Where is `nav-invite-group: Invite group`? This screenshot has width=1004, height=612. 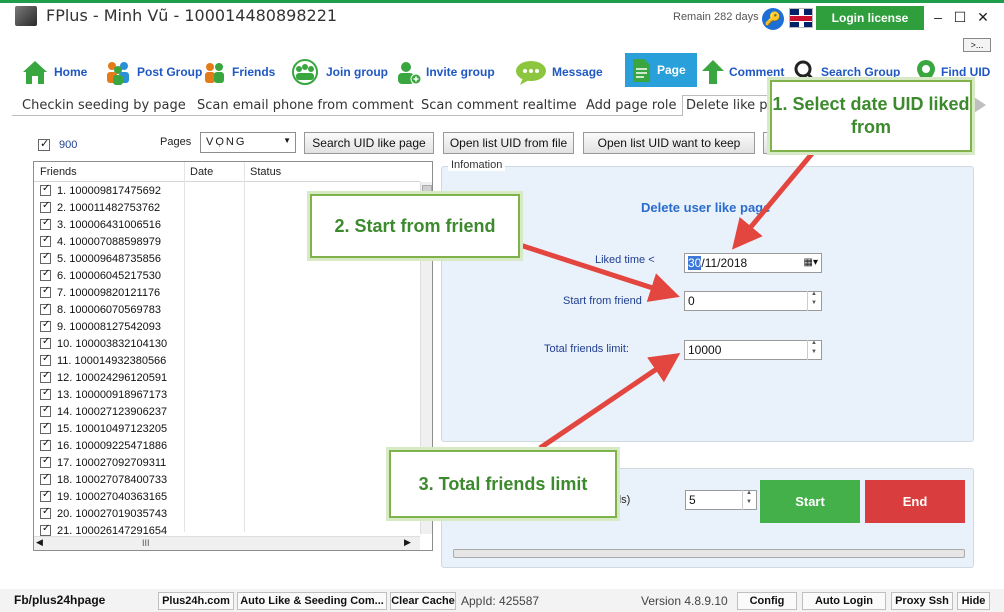
nav-invite-group: Invite group is located at coordinates (444, 72).